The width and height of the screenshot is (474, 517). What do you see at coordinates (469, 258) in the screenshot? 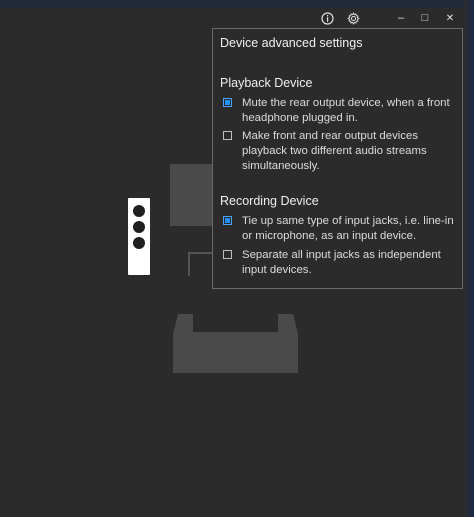
I see `window-edge` at bounding box center [469, 258].